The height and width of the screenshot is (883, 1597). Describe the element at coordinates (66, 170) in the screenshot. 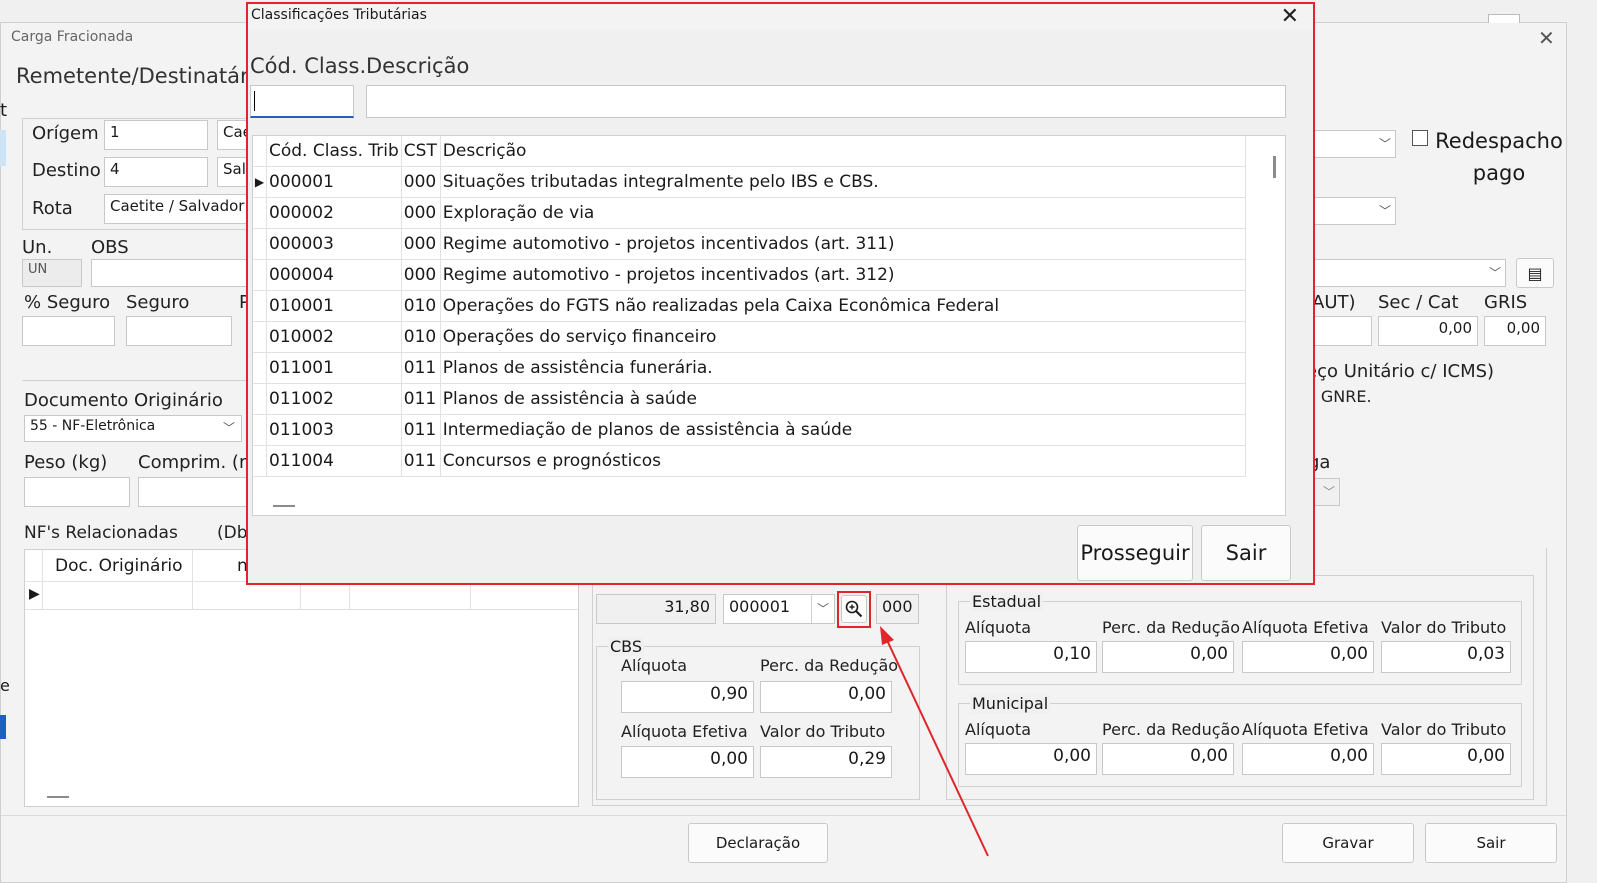

I see `destino-label: Destino` at that location.